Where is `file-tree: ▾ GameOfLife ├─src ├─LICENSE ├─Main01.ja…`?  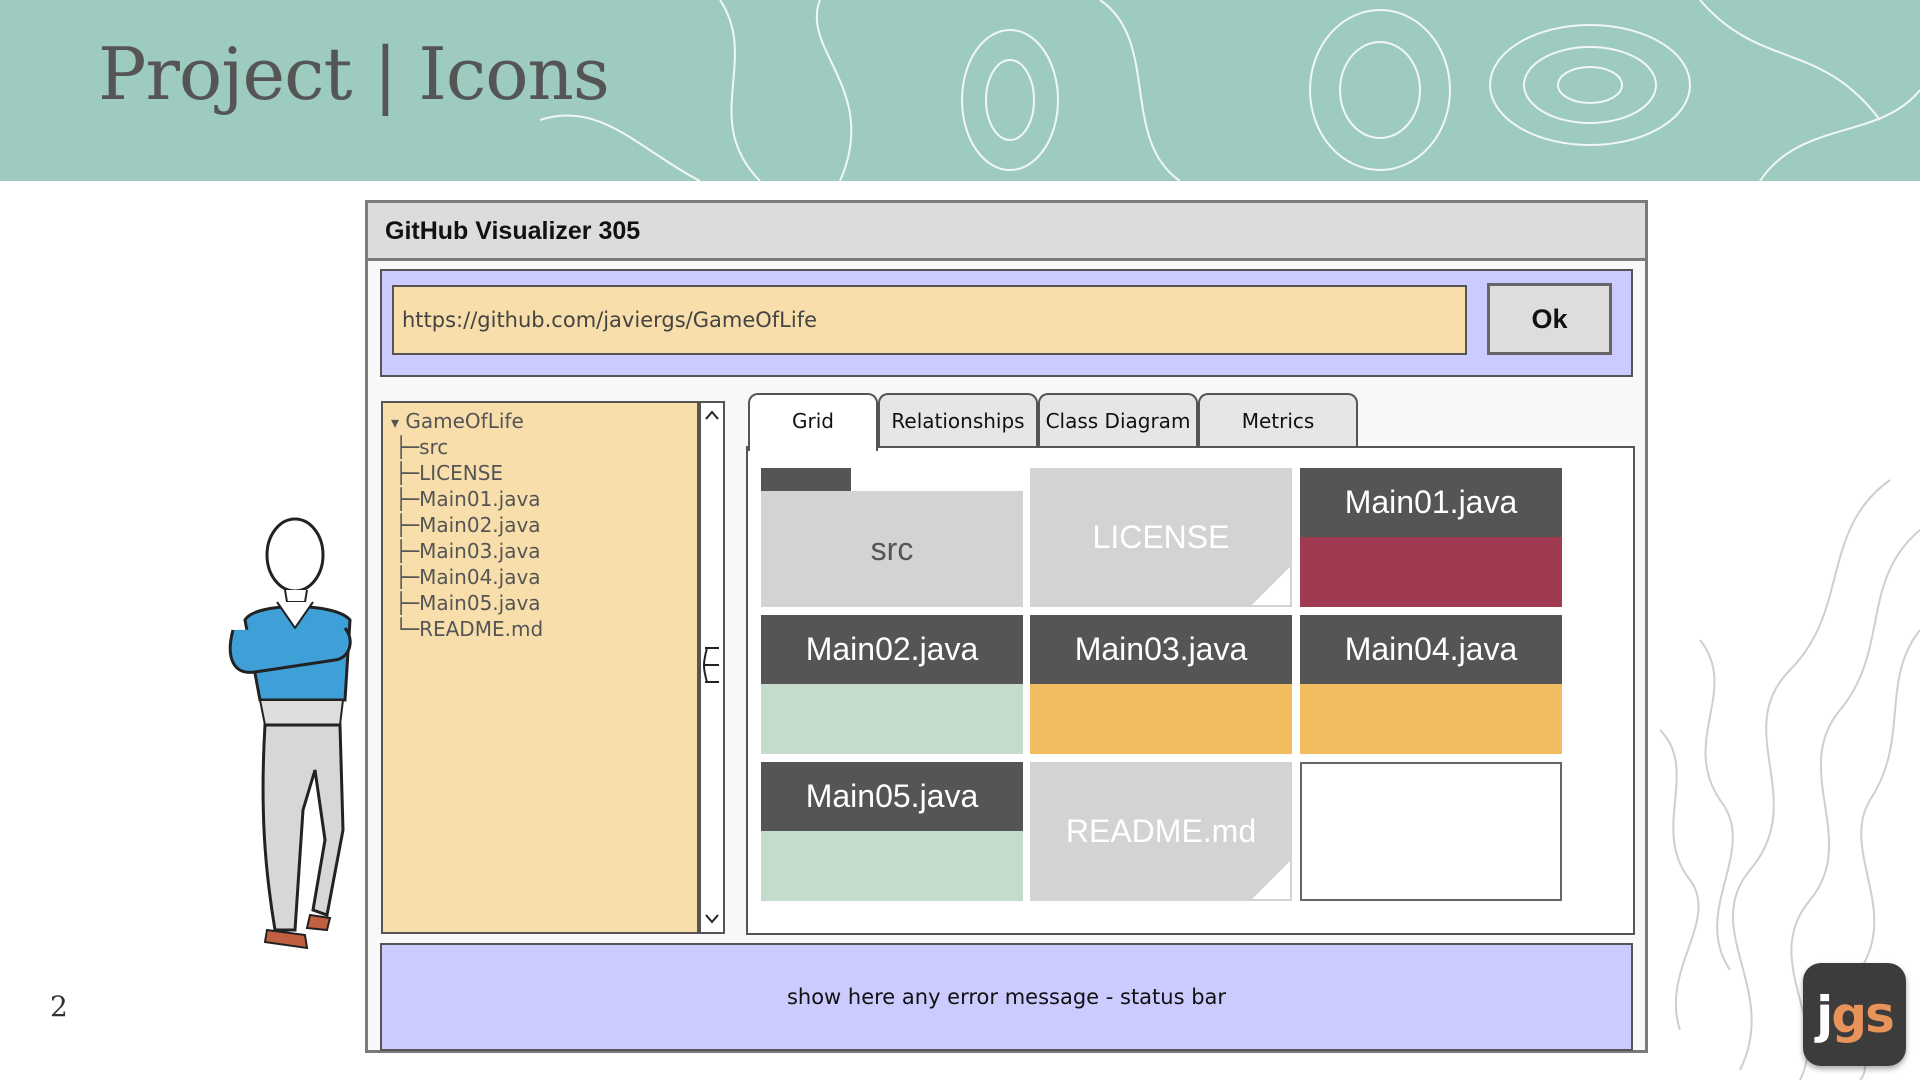 file-tree: ▾ GameOfLife ├─src ├─LICENSE ├─Main01.ja… is located at coordinates (540, 667).